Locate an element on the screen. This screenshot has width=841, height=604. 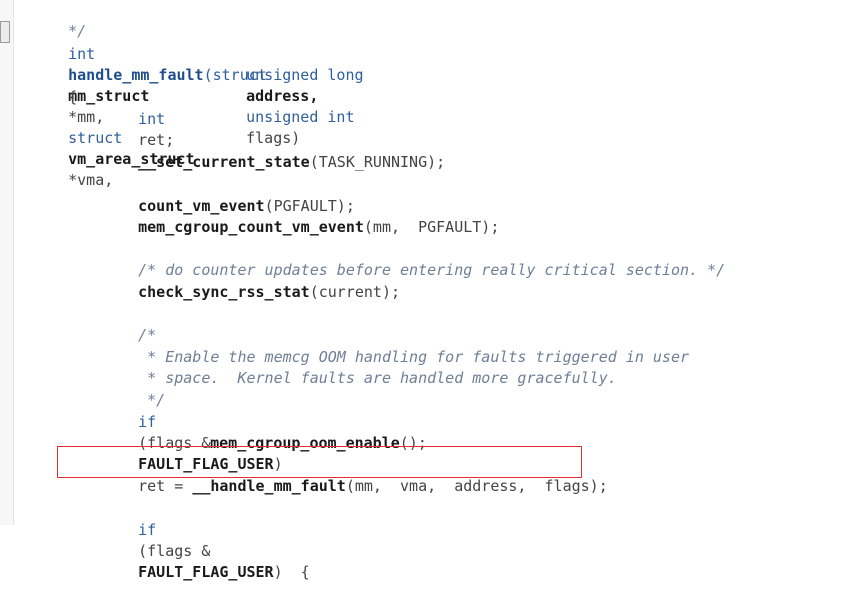
code-line: /* is located at coordinates (129, 324).